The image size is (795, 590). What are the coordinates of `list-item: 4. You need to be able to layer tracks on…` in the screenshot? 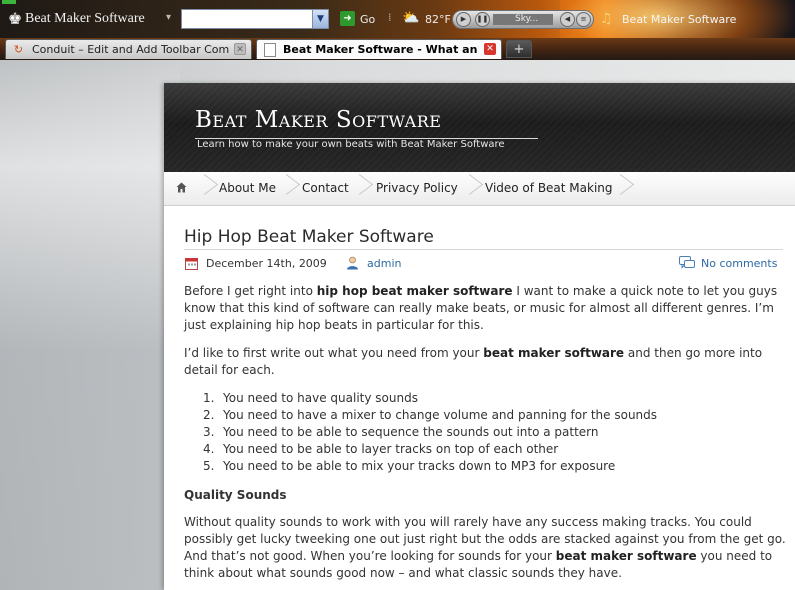 It's located at (381, 449).